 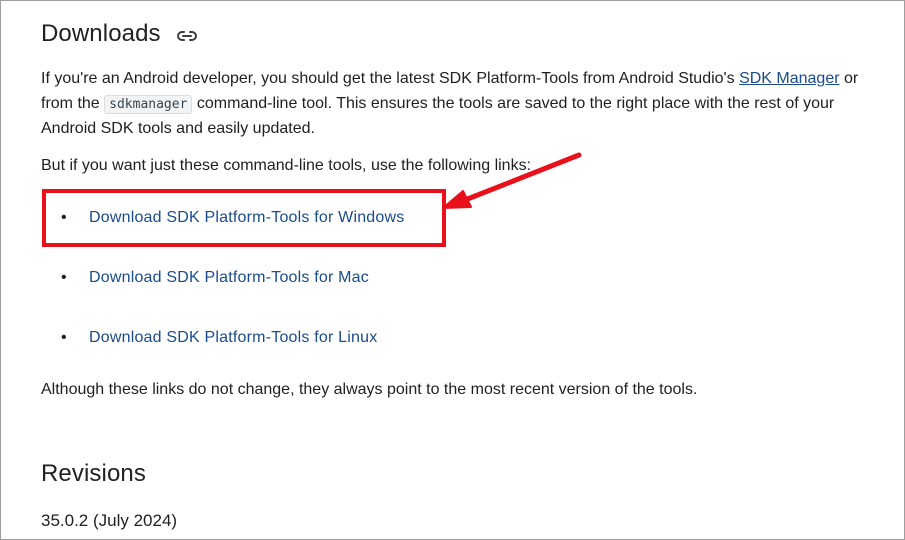 I want to click on link-icon, so click(x=187, y=36).